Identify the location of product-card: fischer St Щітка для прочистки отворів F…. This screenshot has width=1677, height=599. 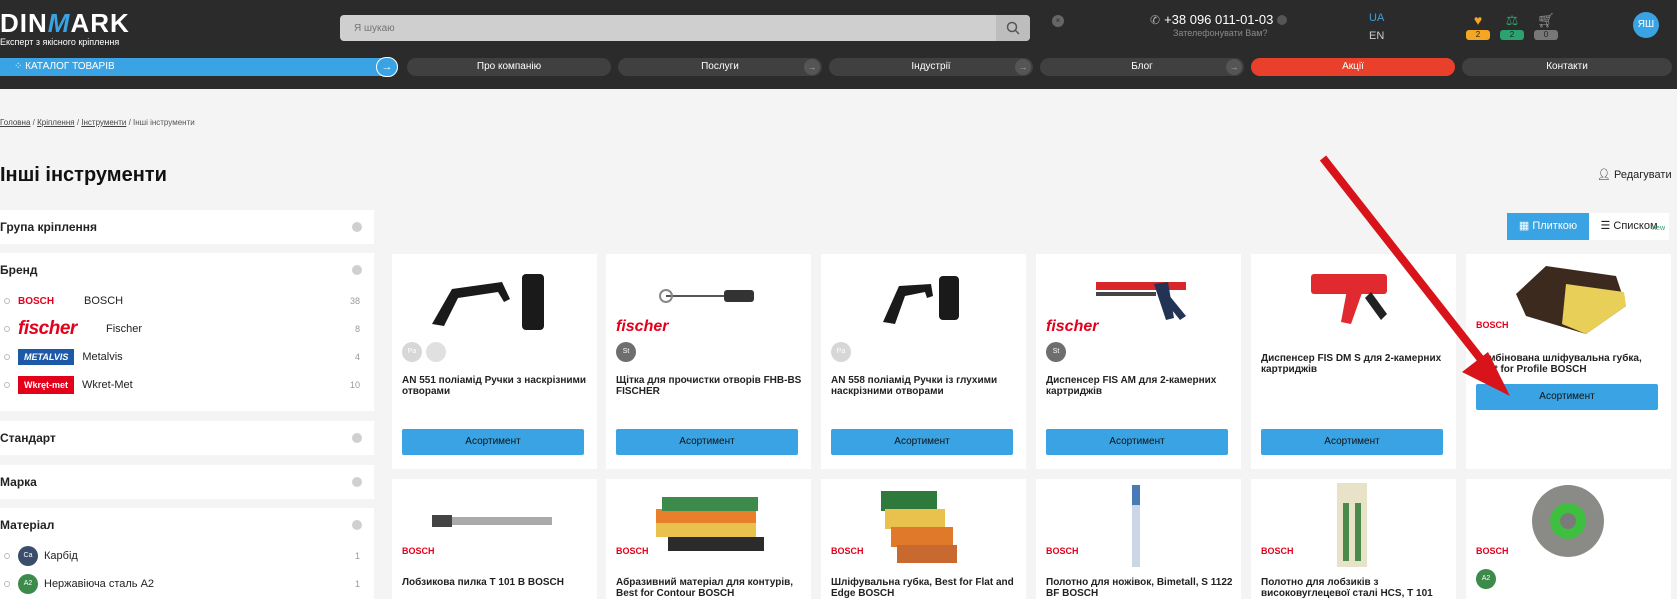
(708, 361).